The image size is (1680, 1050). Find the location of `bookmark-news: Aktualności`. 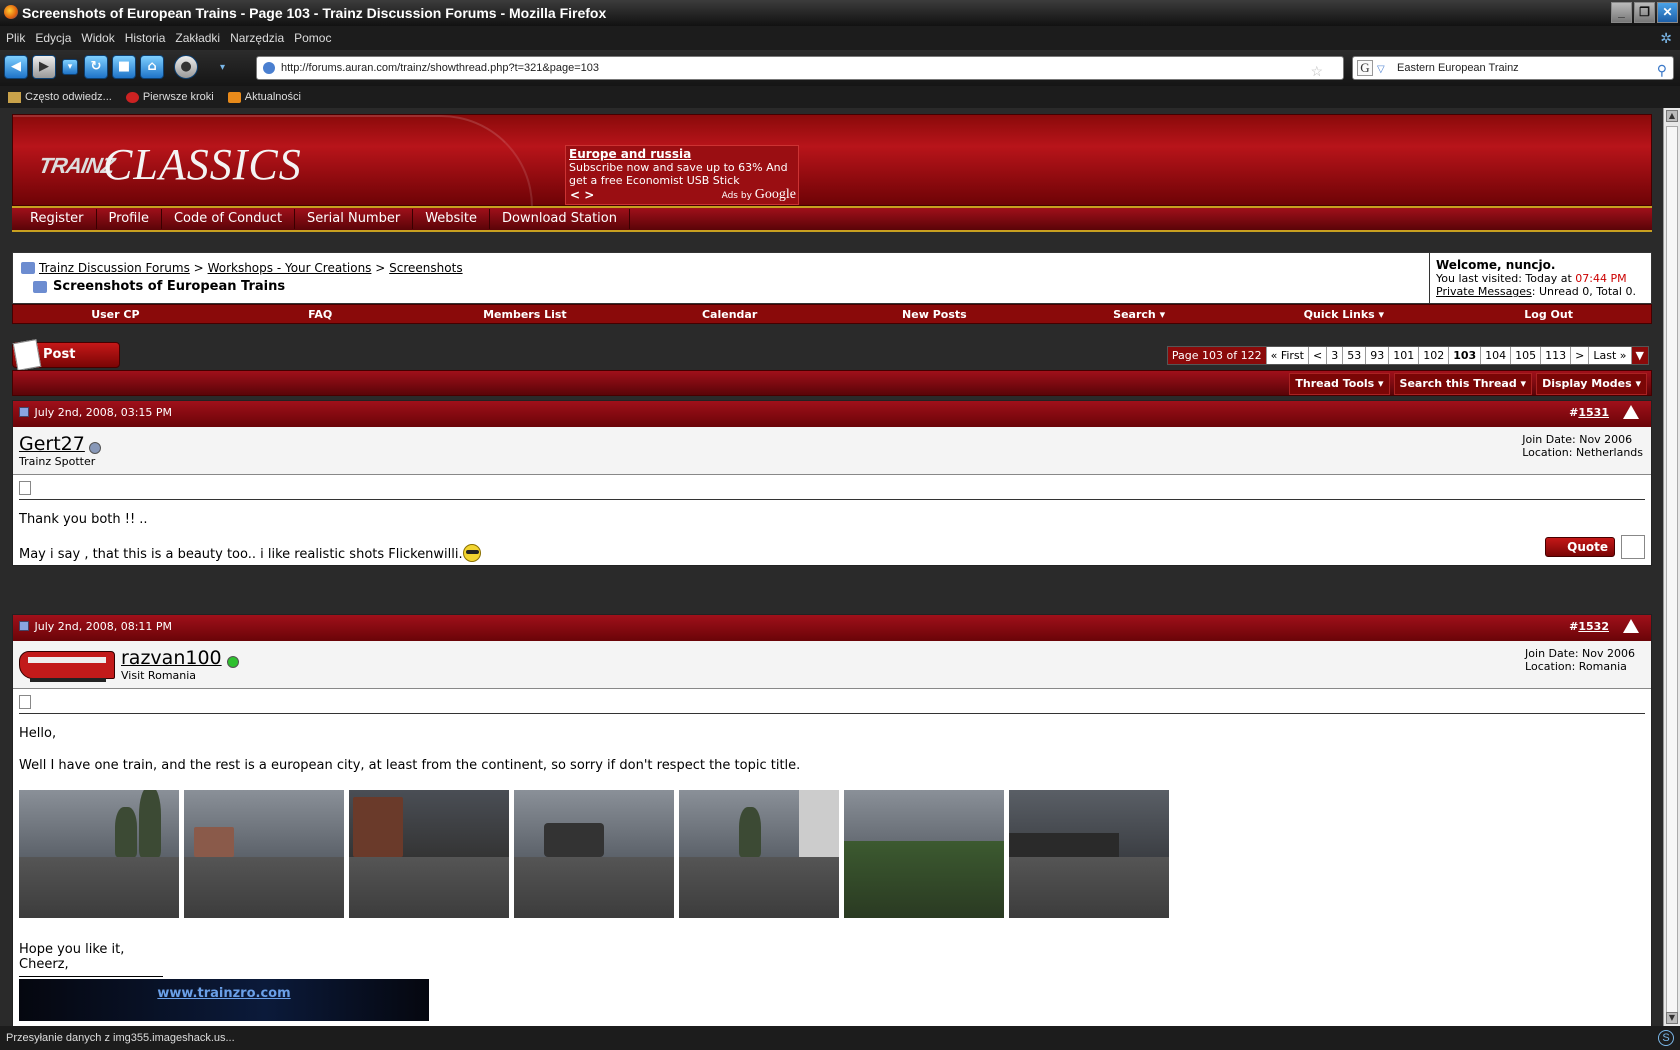

bookmark-news: Aktualności is located at coordinates (264, 97).